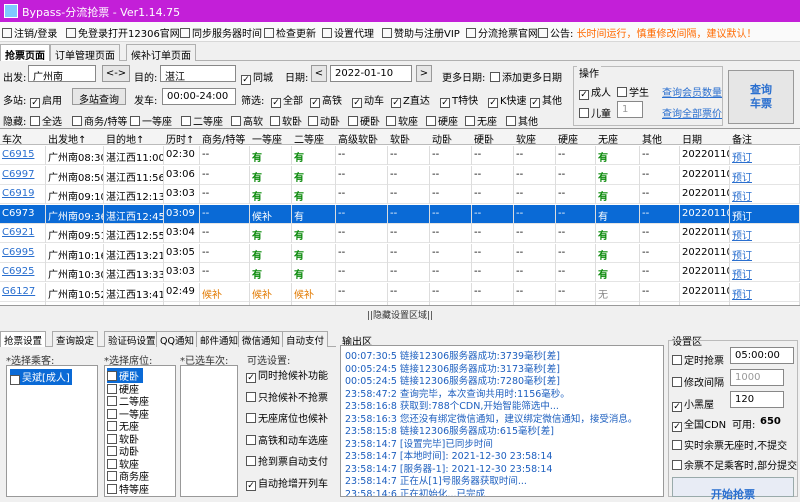 This screenshot has height=502, width=800. What do you see at coordinates (116, 73) in the screenshot?
I see `swap-button: <->` at bounding box center [116, 73].